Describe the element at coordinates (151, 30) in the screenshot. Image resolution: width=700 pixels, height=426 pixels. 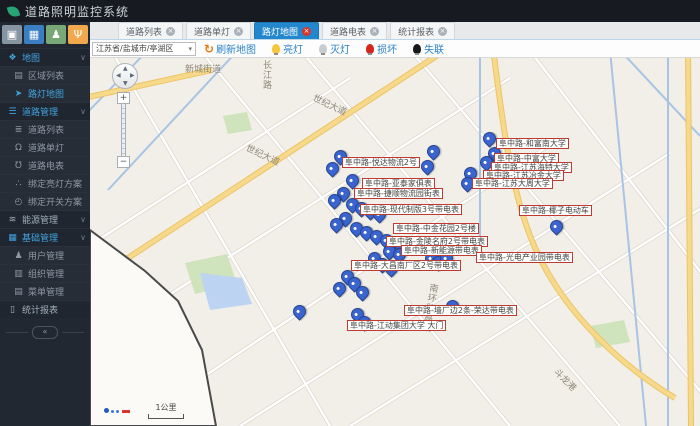
I see `tab-road-list: 道路列表 ×` at that location.